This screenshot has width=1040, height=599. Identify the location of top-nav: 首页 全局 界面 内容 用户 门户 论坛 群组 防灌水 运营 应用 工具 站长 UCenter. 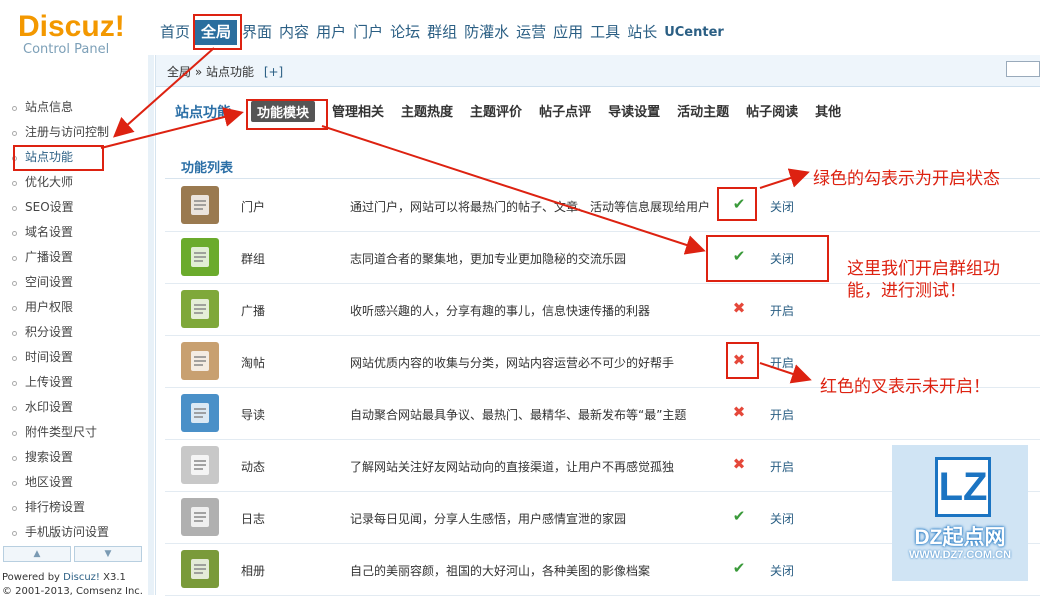
(443, 32).